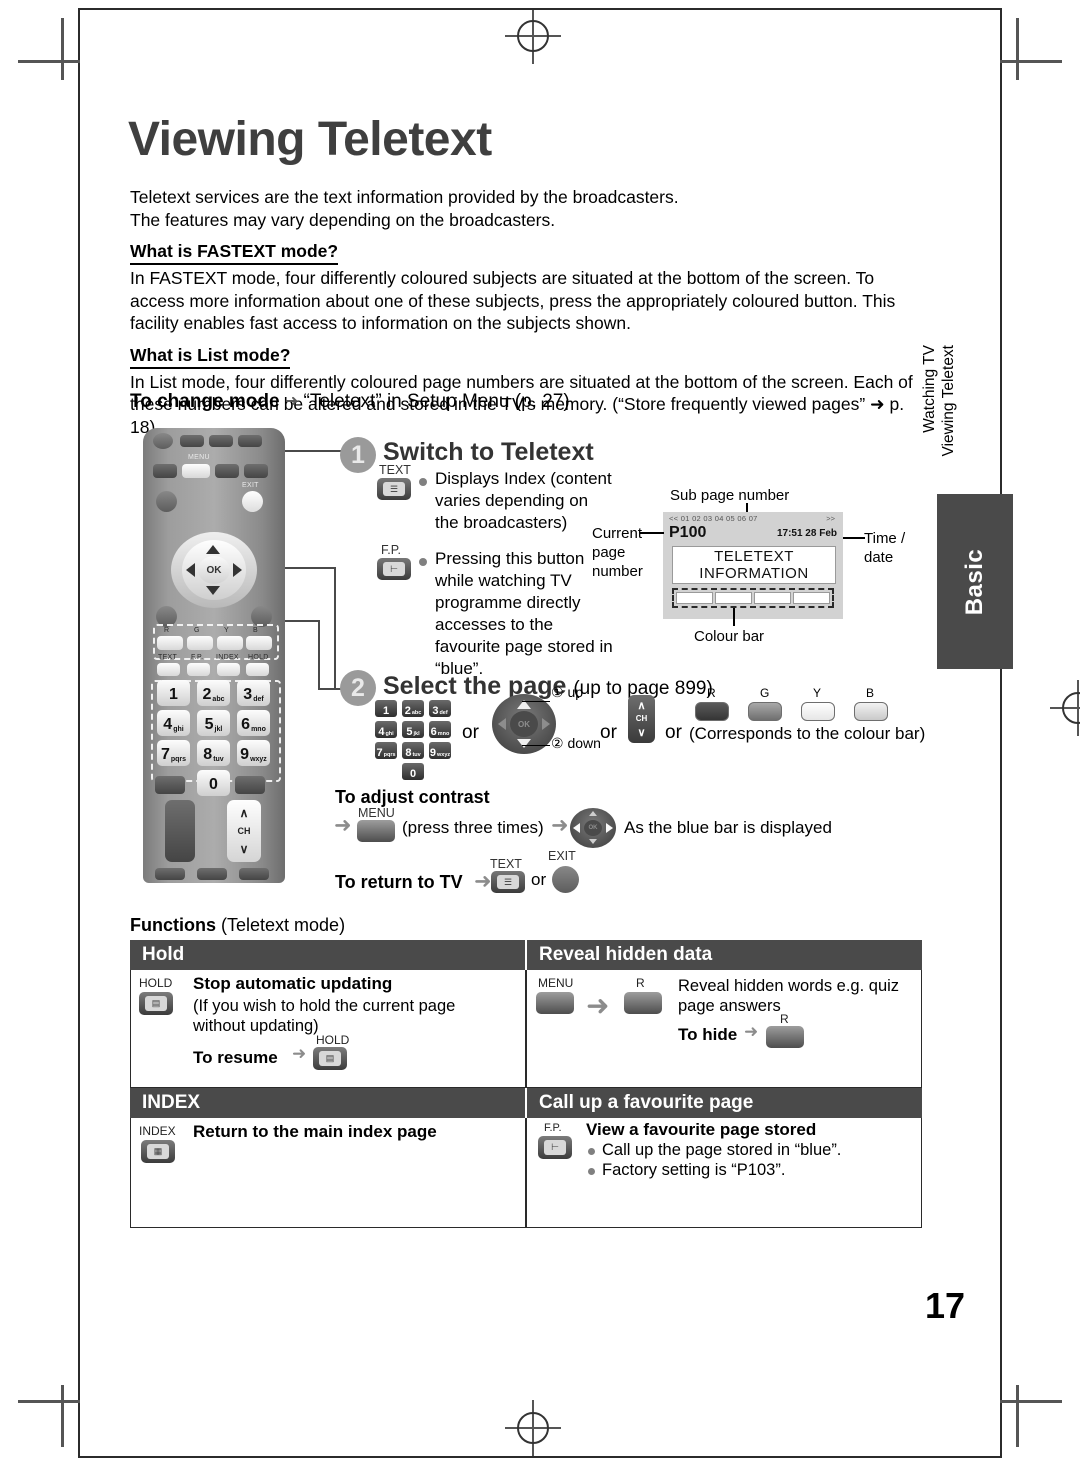  I want to click on remote-exit-button, so click(252, 501).